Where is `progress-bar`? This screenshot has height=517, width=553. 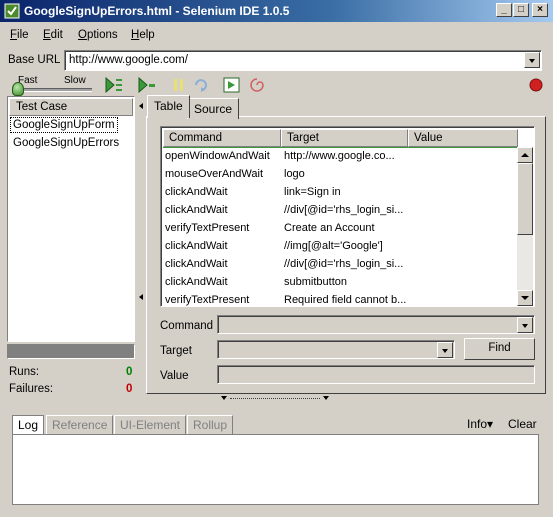
progress-bar is located at coordinates (71, 351).